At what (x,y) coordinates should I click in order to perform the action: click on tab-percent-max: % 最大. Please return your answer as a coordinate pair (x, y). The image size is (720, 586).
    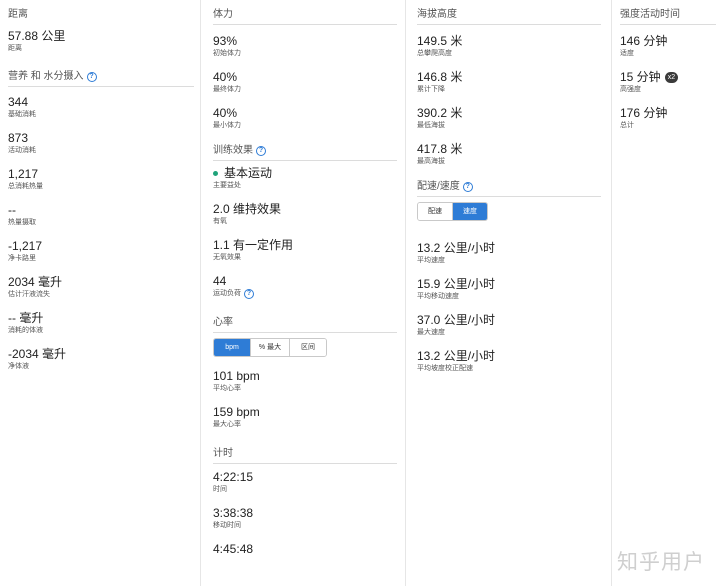
    Looking at the image, I should click on (270, 347).